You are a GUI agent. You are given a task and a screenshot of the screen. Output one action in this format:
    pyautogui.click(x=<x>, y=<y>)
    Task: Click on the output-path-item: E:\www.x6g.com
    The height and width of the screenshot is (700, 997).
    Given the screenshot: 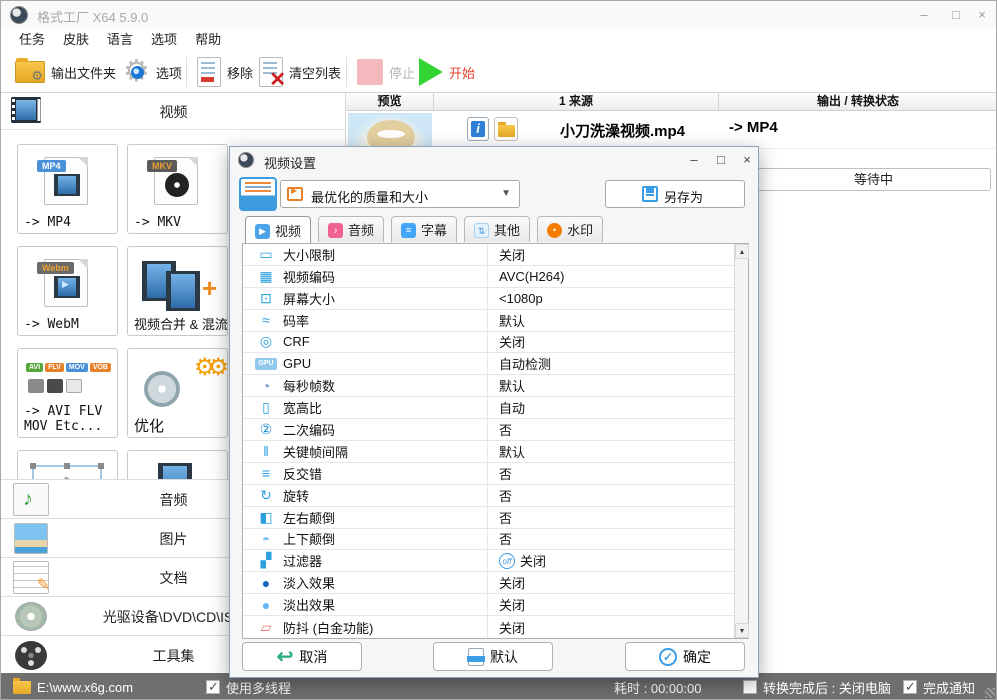 What is the action you would take?
    pyautogui.click(x=73, y=686)
    